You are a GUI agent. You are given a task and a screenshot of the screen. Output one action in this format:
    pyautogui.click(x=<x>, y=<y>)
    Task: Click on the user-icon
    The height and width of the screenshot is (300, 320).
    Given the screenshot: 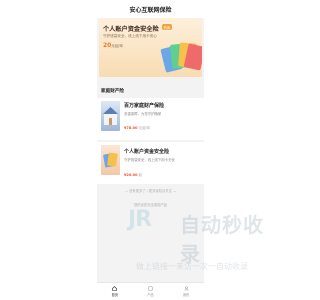 What is the action you would take?
    pyautogui.click(x=186, y=288)
    